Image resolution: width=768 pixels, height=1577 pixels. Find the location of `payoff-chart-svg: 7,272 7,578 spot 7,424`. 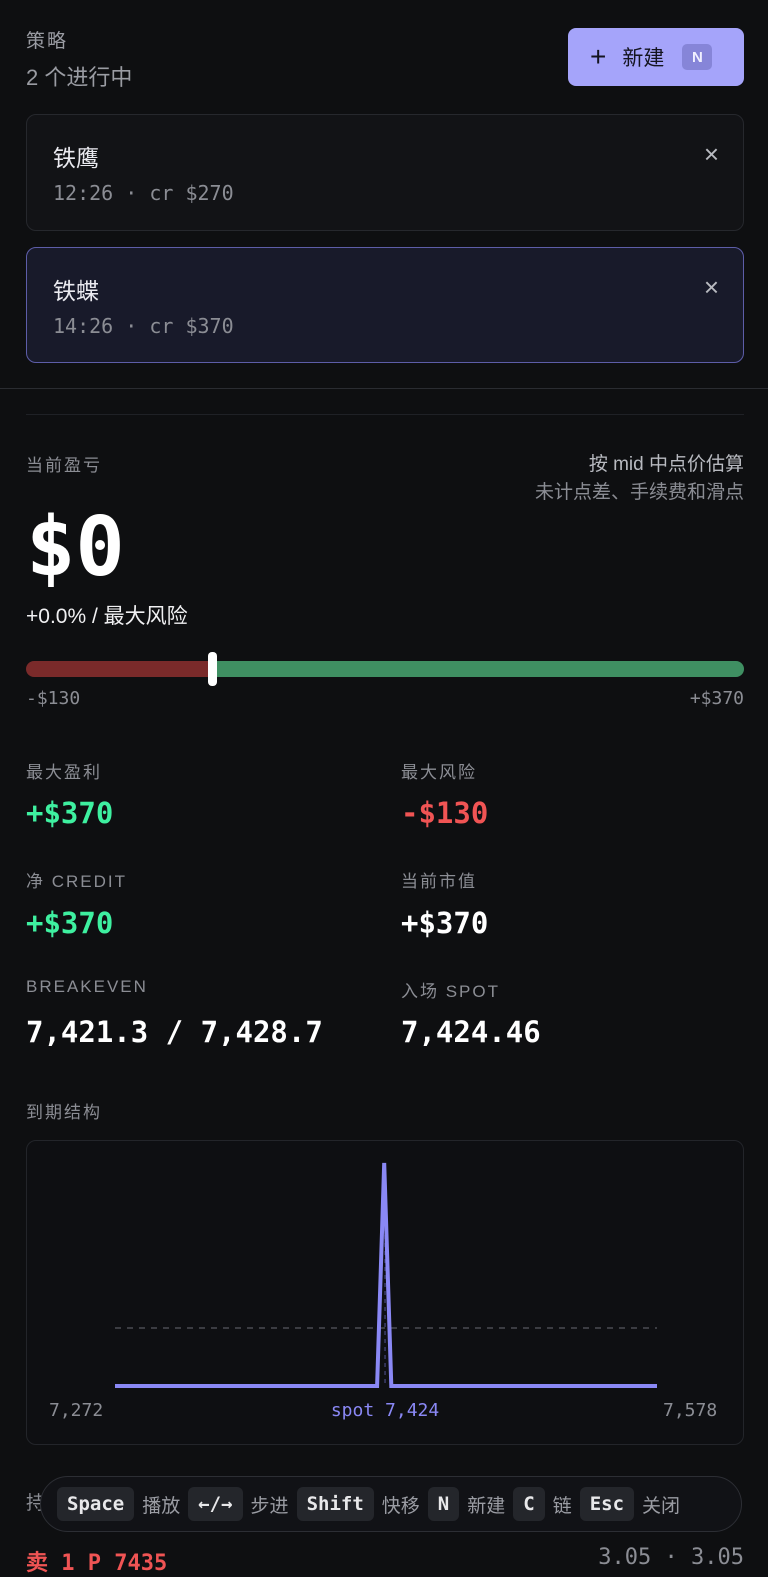

payoff-chart-svg: 7,272 7,578 spot 7,424 is located at coordinates (383, 1291).